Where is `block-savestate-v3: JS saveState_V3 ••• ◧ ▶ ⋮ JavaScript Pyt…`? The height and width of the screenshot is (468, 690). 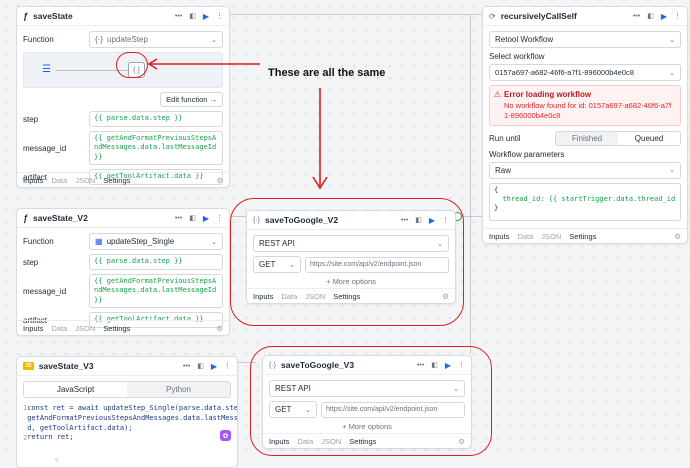
block-savestate-v3: JS saveState_V3 ••• ◧ ▶ ⋮ JavaScript Pyt… is located at coordinates (127, 412).